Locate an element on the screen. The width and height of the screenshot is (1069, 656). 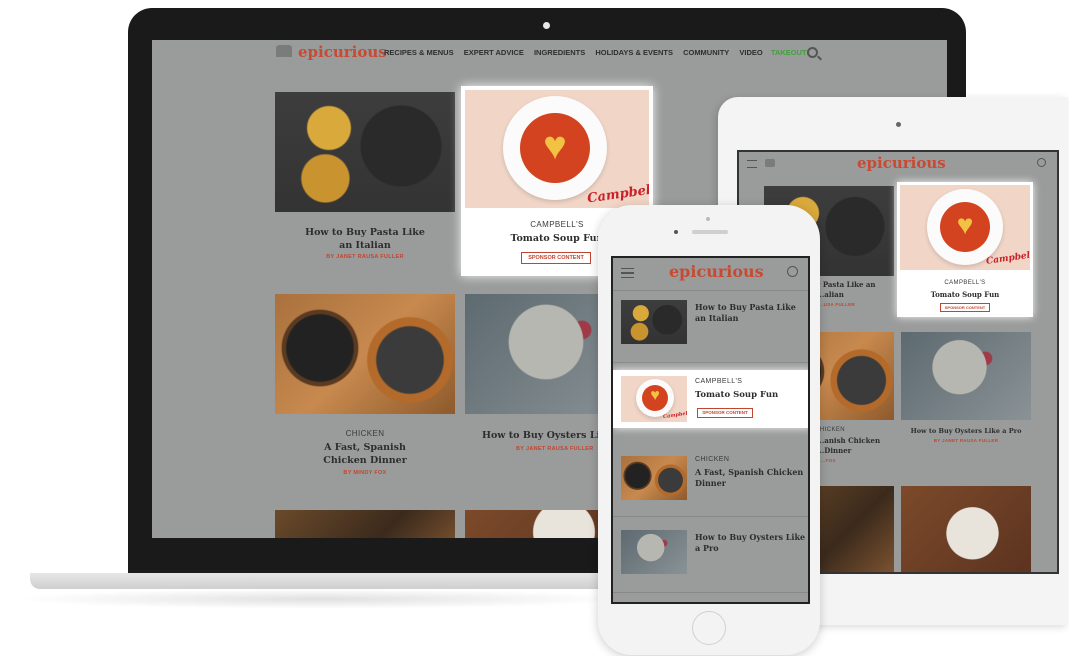
tablet-card-subtitle-pasta: ...alian is located at coordinates (830, 294).